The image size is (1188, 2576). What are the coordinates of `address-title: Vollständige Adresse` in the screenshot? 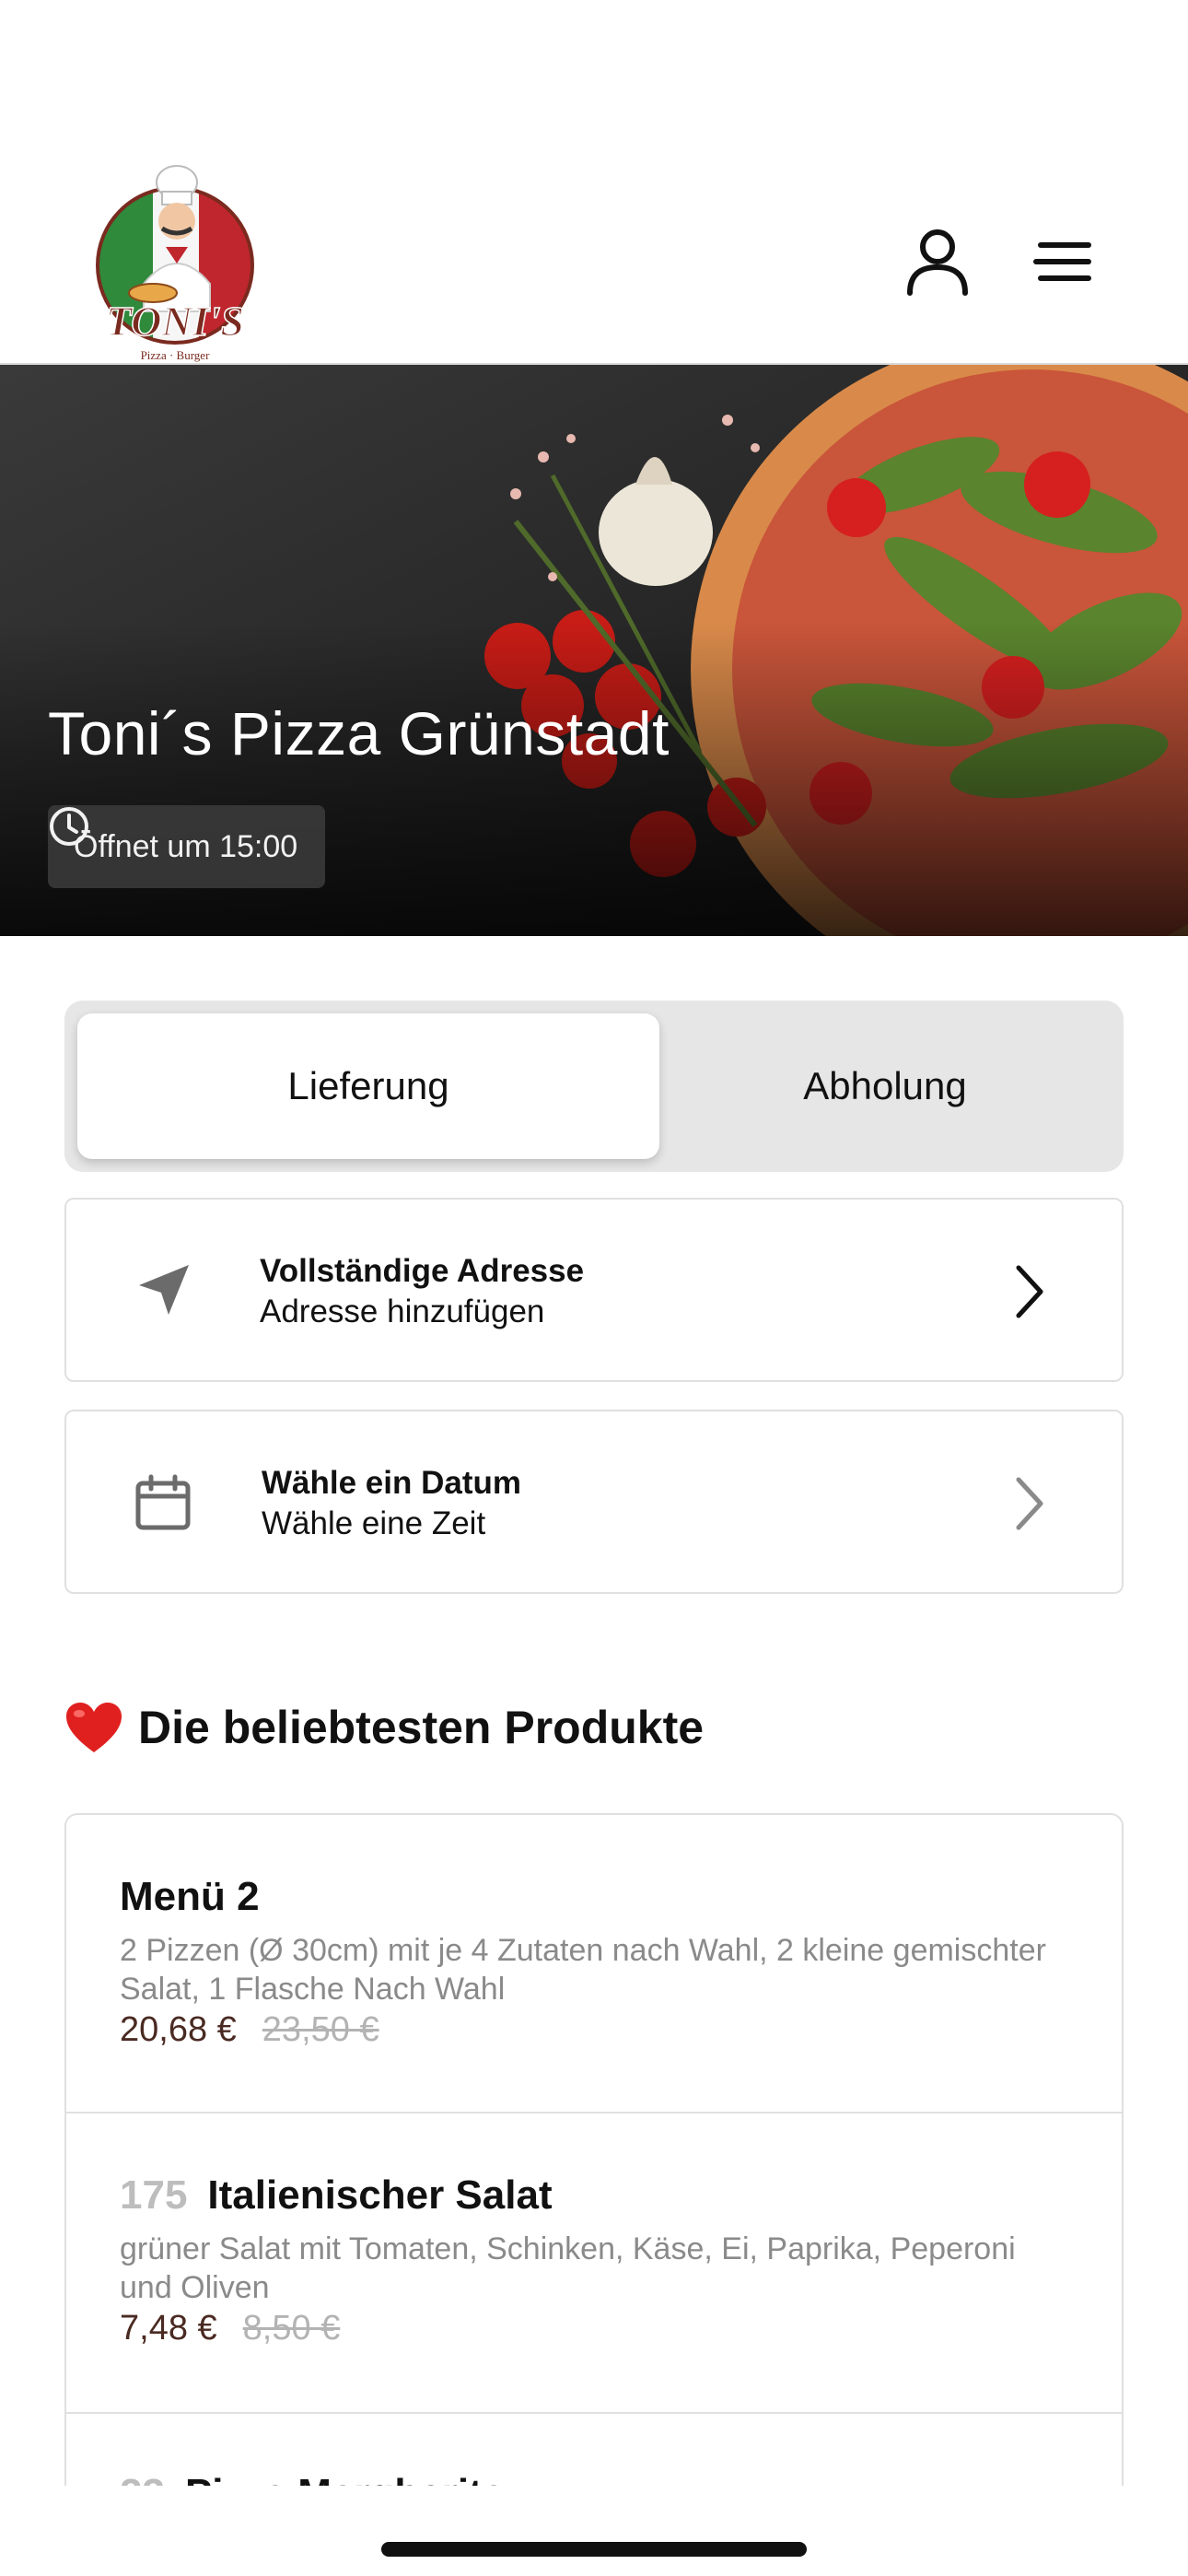 It's located at (422, 1271).